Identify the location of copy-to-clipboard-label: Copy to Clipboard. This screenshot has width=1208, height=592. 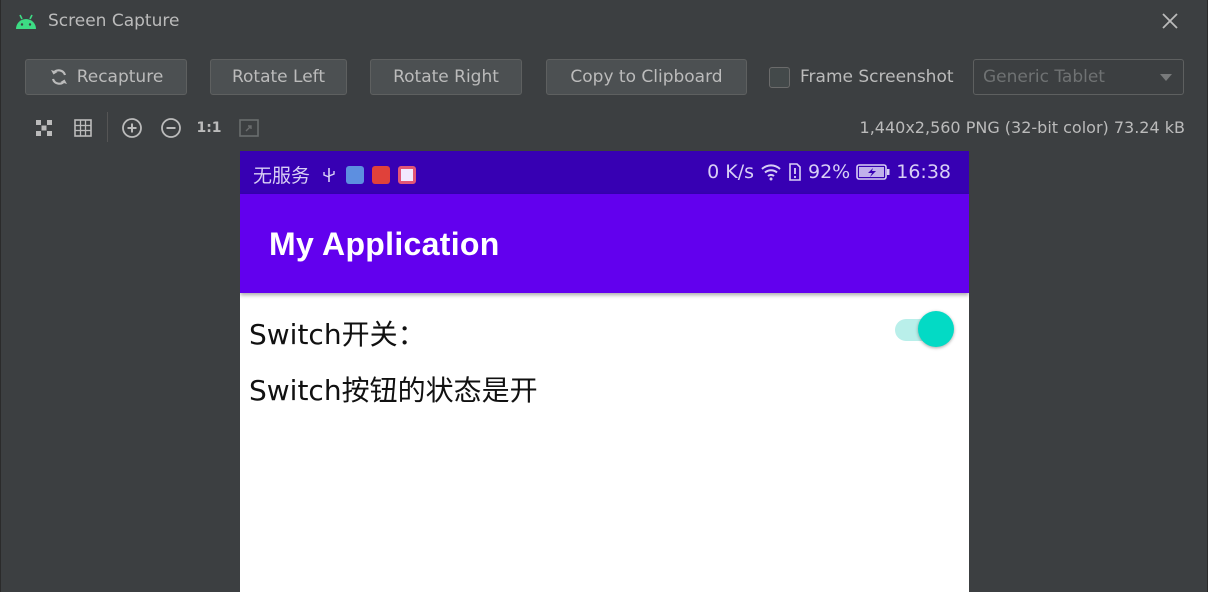
(646, 77).